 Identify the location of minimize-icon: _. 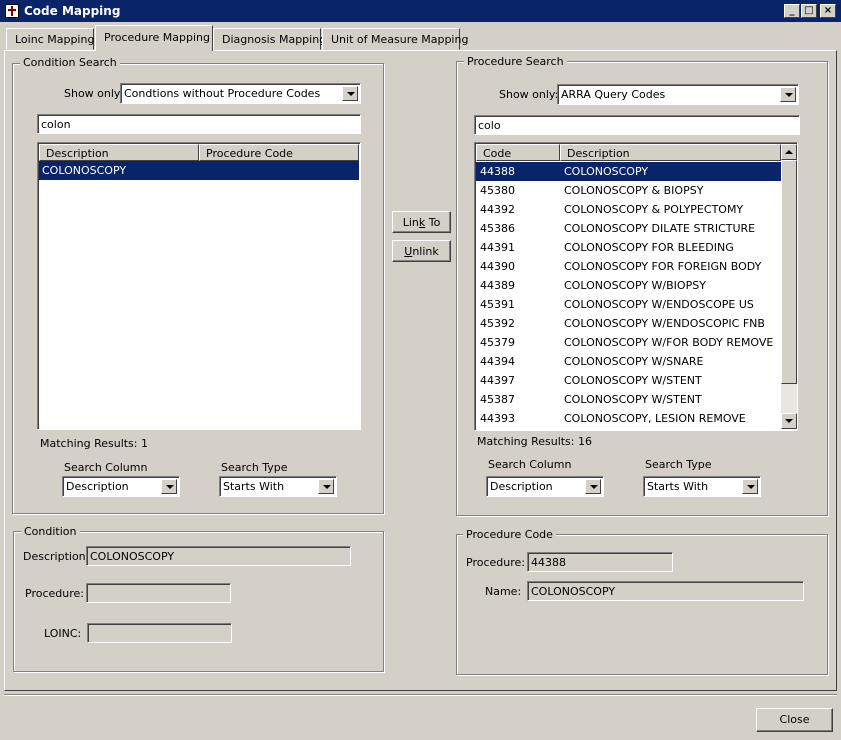
(792, 10).